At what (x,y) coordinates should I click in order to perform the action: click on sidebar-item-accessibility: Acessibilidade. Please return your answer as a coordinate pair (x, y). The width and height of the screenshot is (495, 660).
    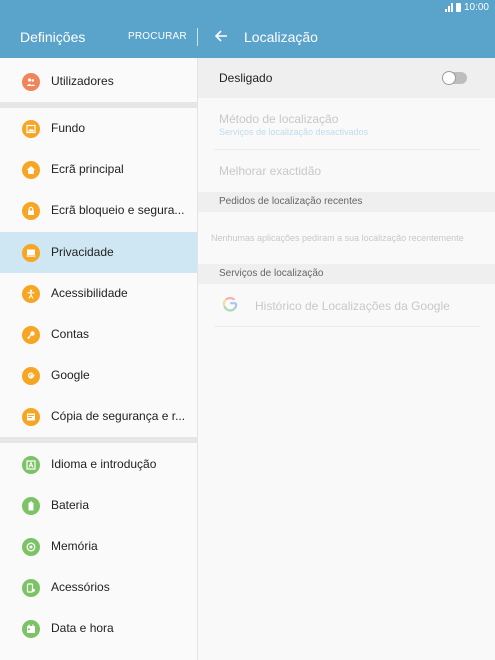
    Looking at the image, I should click on (98, 293).